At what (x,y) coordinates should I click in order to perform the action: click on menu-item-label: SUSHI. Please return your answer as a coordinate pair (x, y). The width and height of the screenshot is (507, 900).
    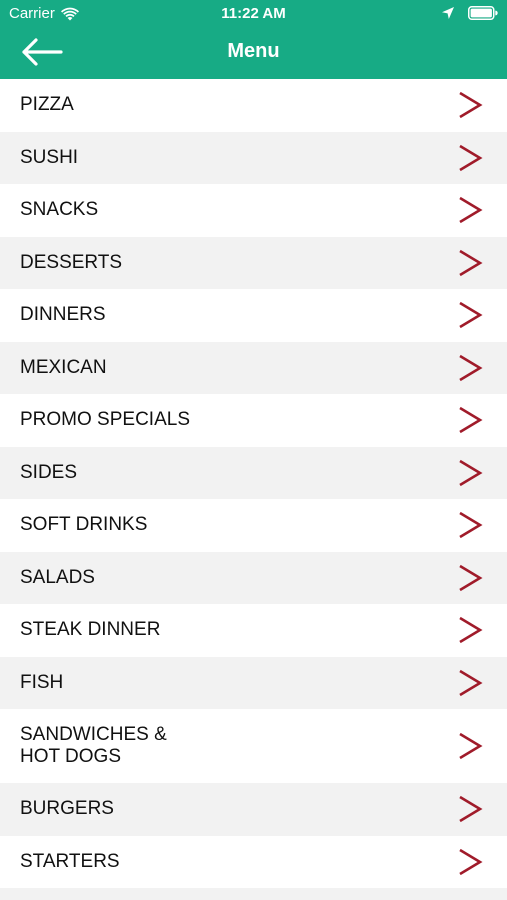
    Looking at the image, I should click on (49, 157).